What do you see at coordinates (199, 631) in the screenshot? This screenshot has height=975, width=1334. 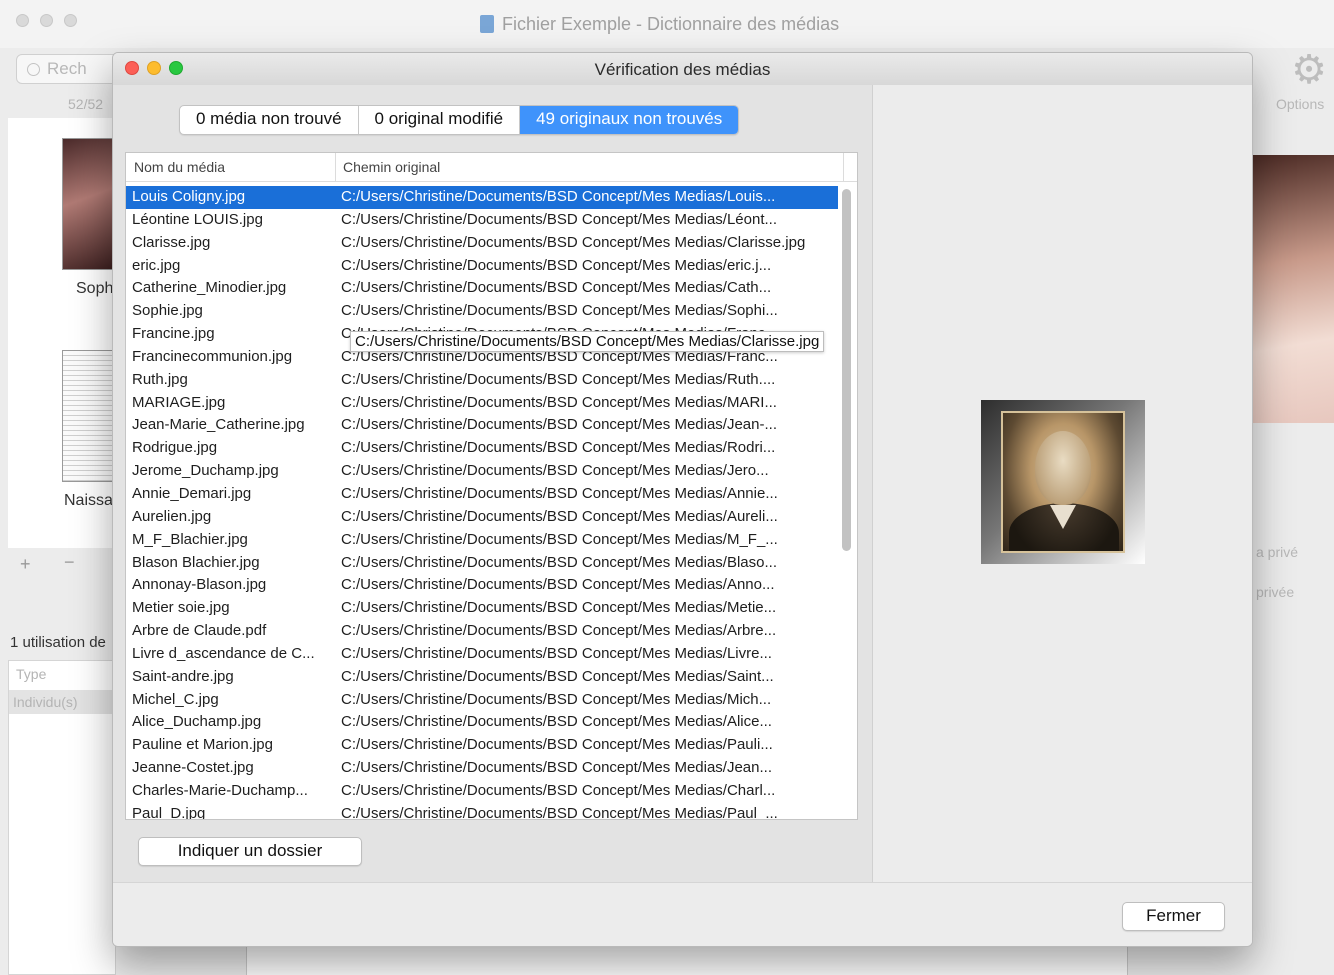 I see `media-name-cell: Arbre de Claude.pdf` at bounding box center [199, 631].